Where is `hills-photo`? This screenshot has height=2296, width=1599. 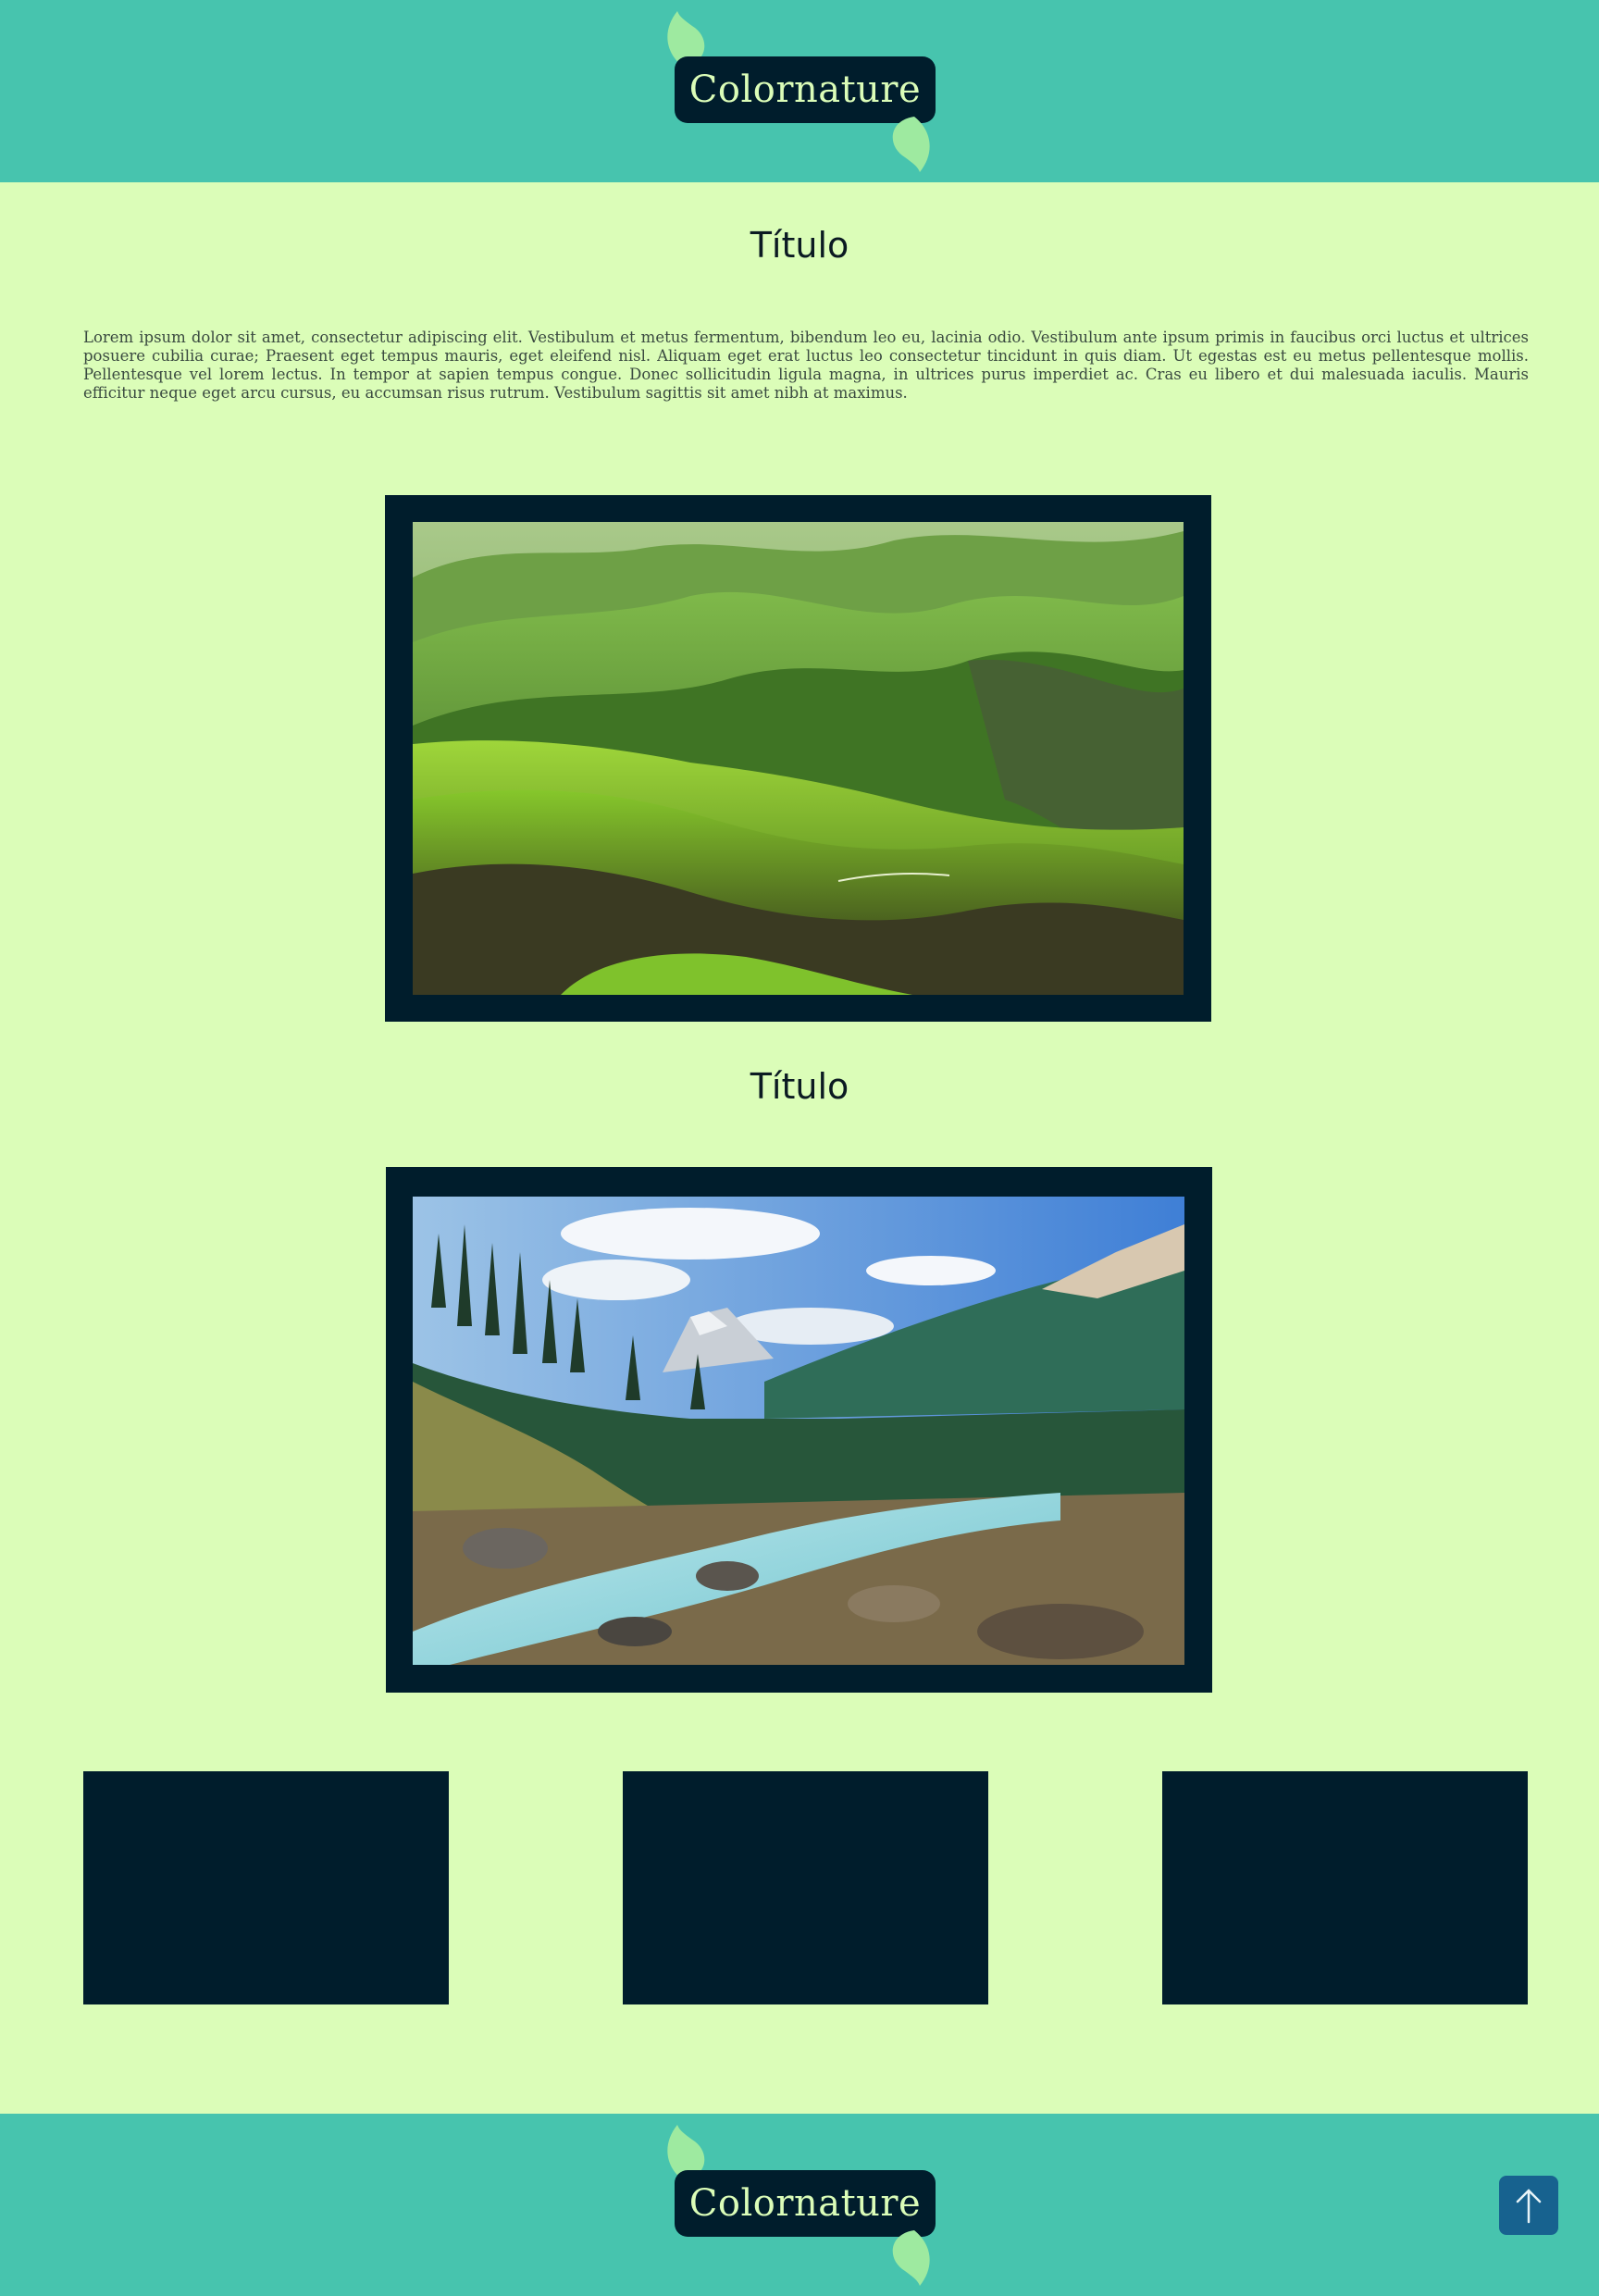
hills-photo is located at coordinates (798, 758).